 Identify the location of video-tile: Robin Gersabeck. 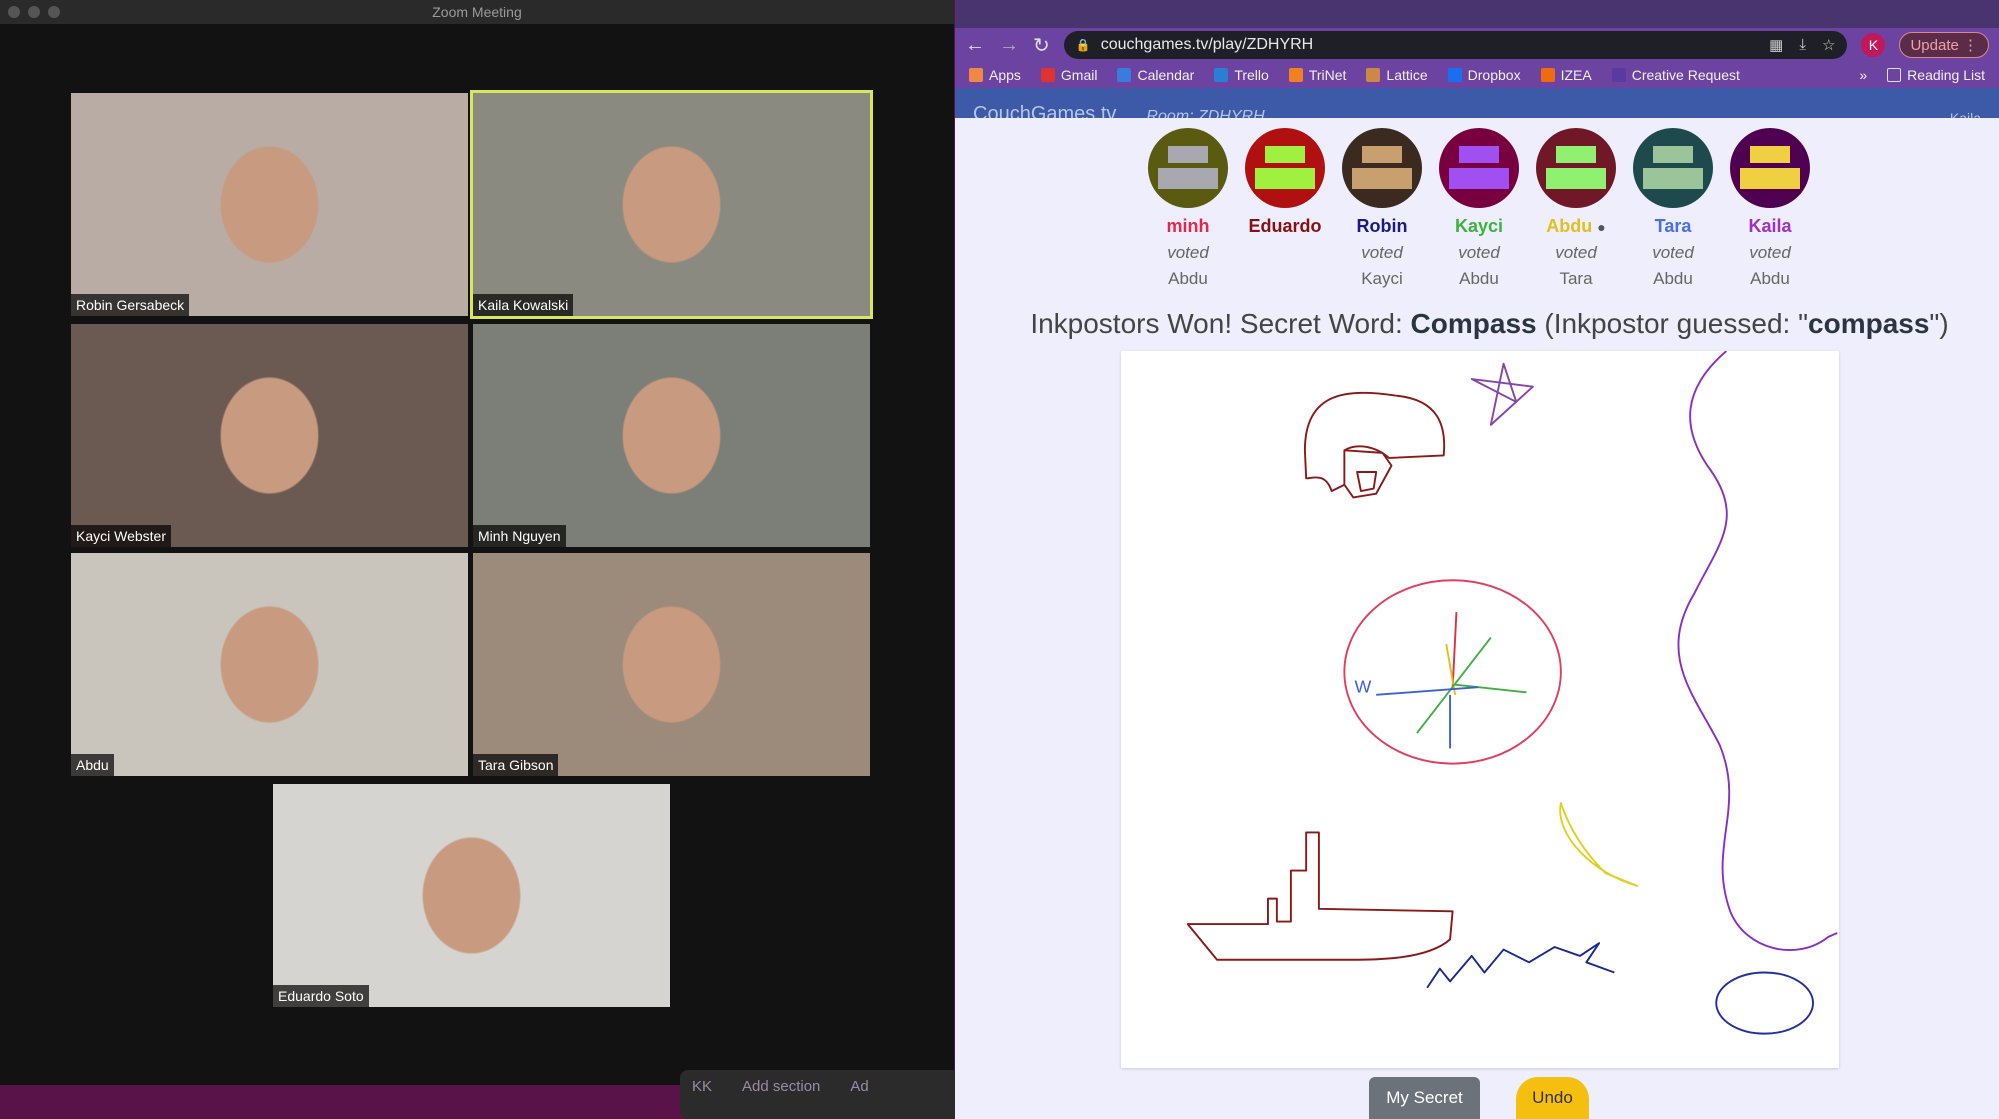
(269, 204).